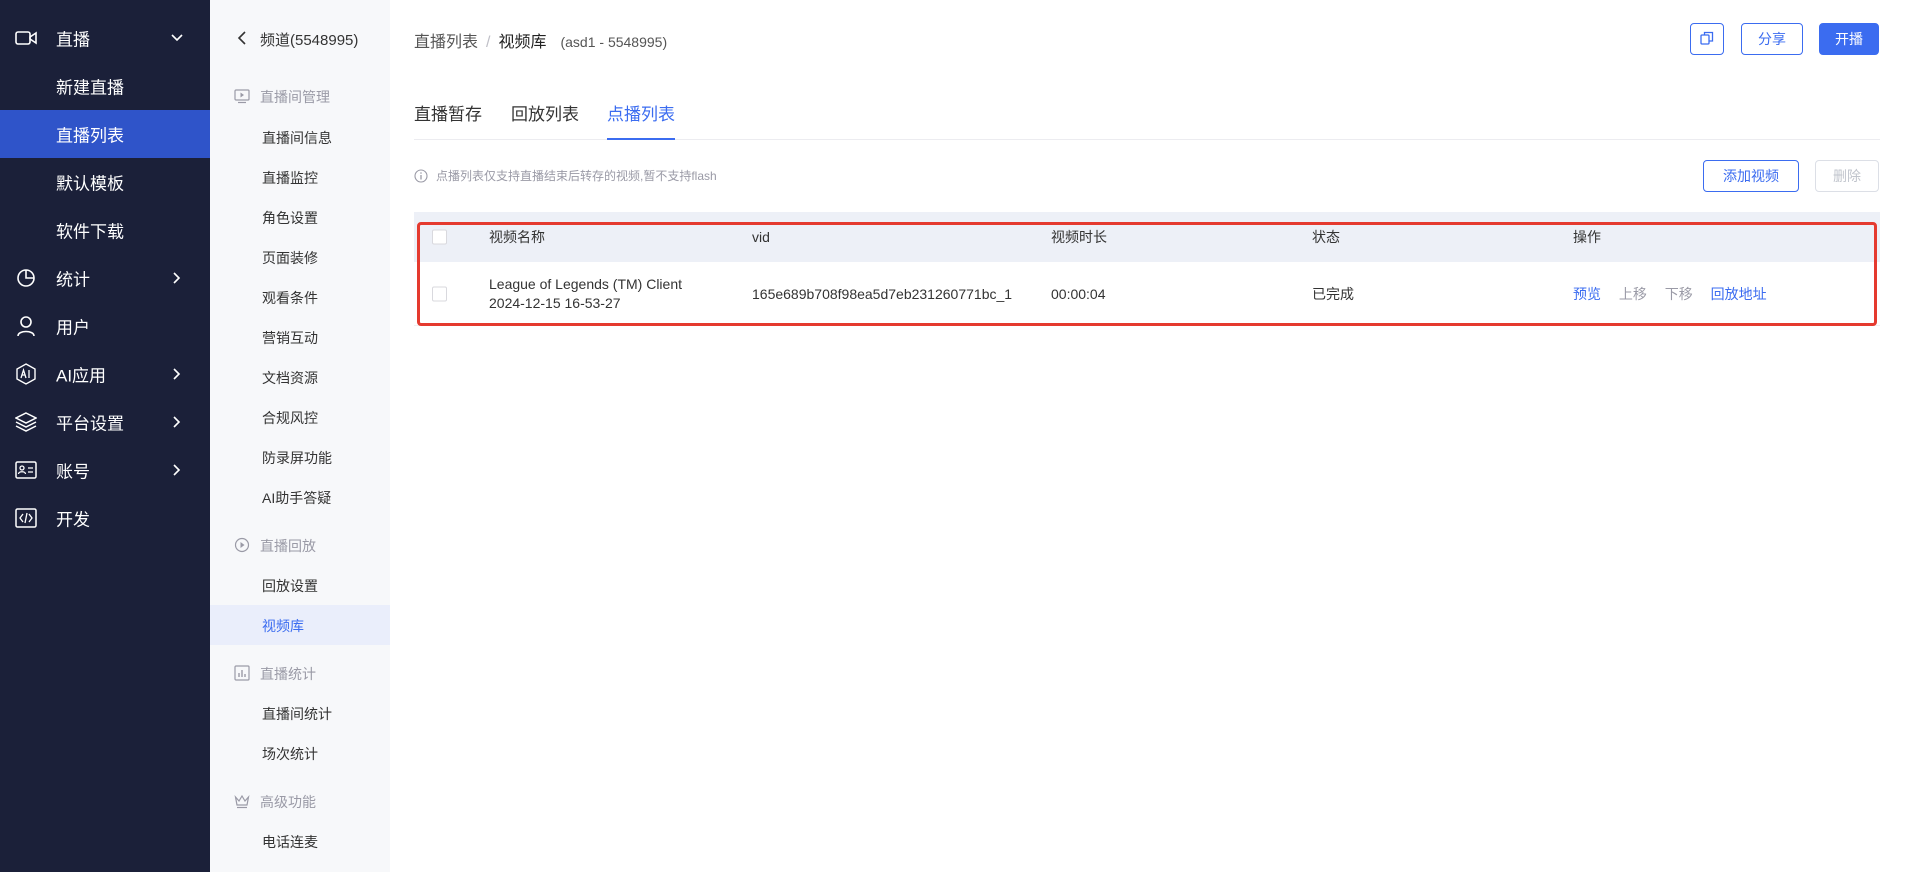 The height and width of the screenshot is (872, 1906). I want to click on submenu-item: 直播间统计, so click(300, 713).